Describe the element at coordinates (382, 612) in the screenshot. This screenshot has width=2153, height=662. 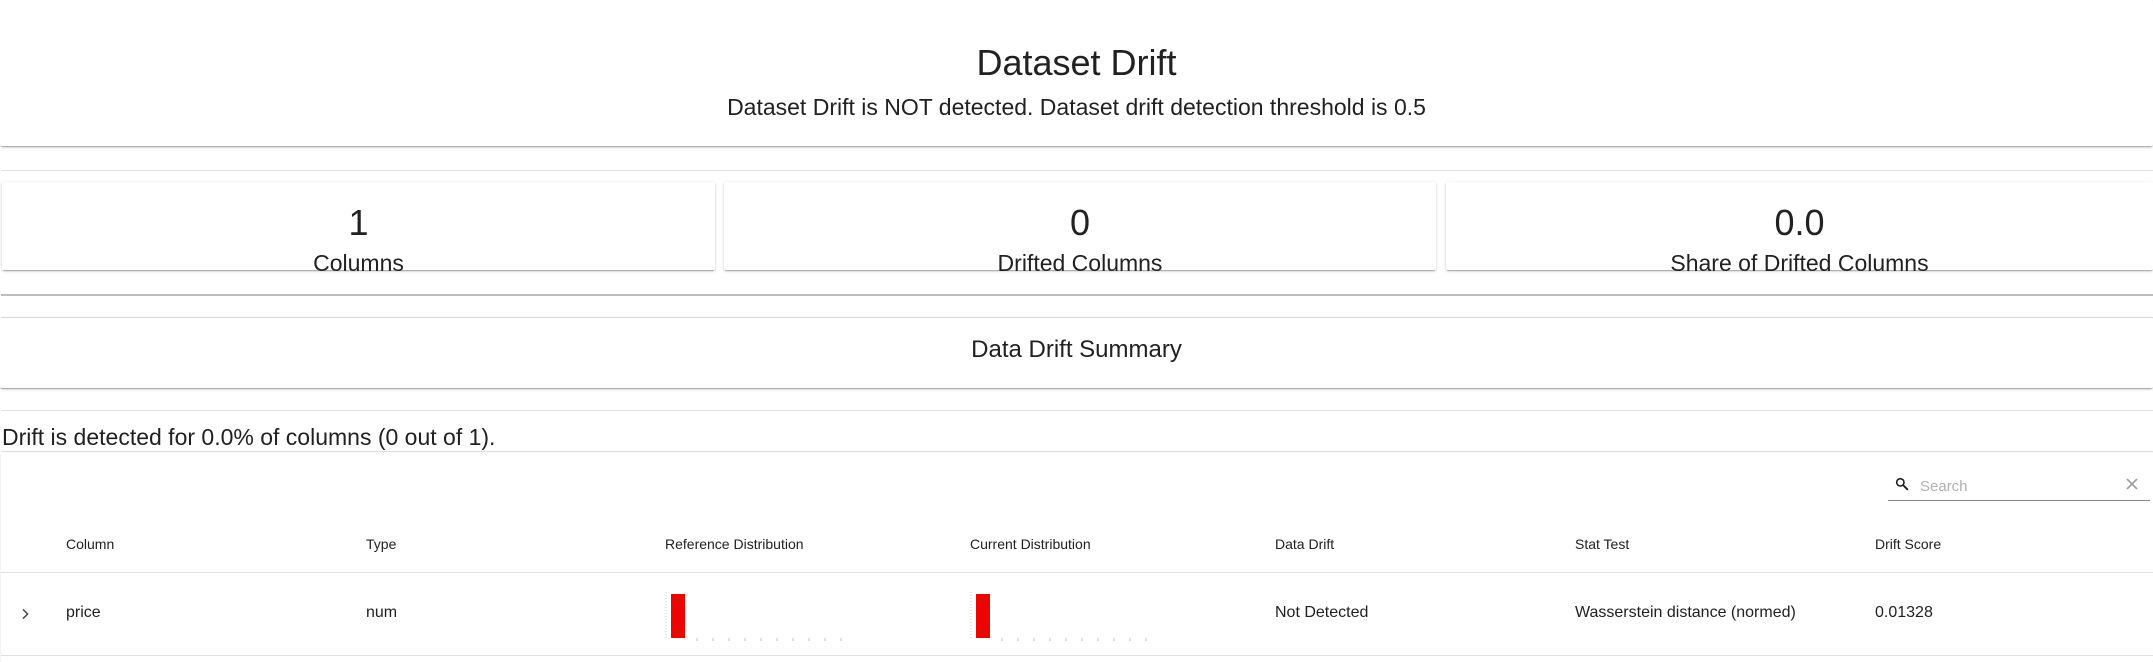
I see `cell-type: num` at that location.